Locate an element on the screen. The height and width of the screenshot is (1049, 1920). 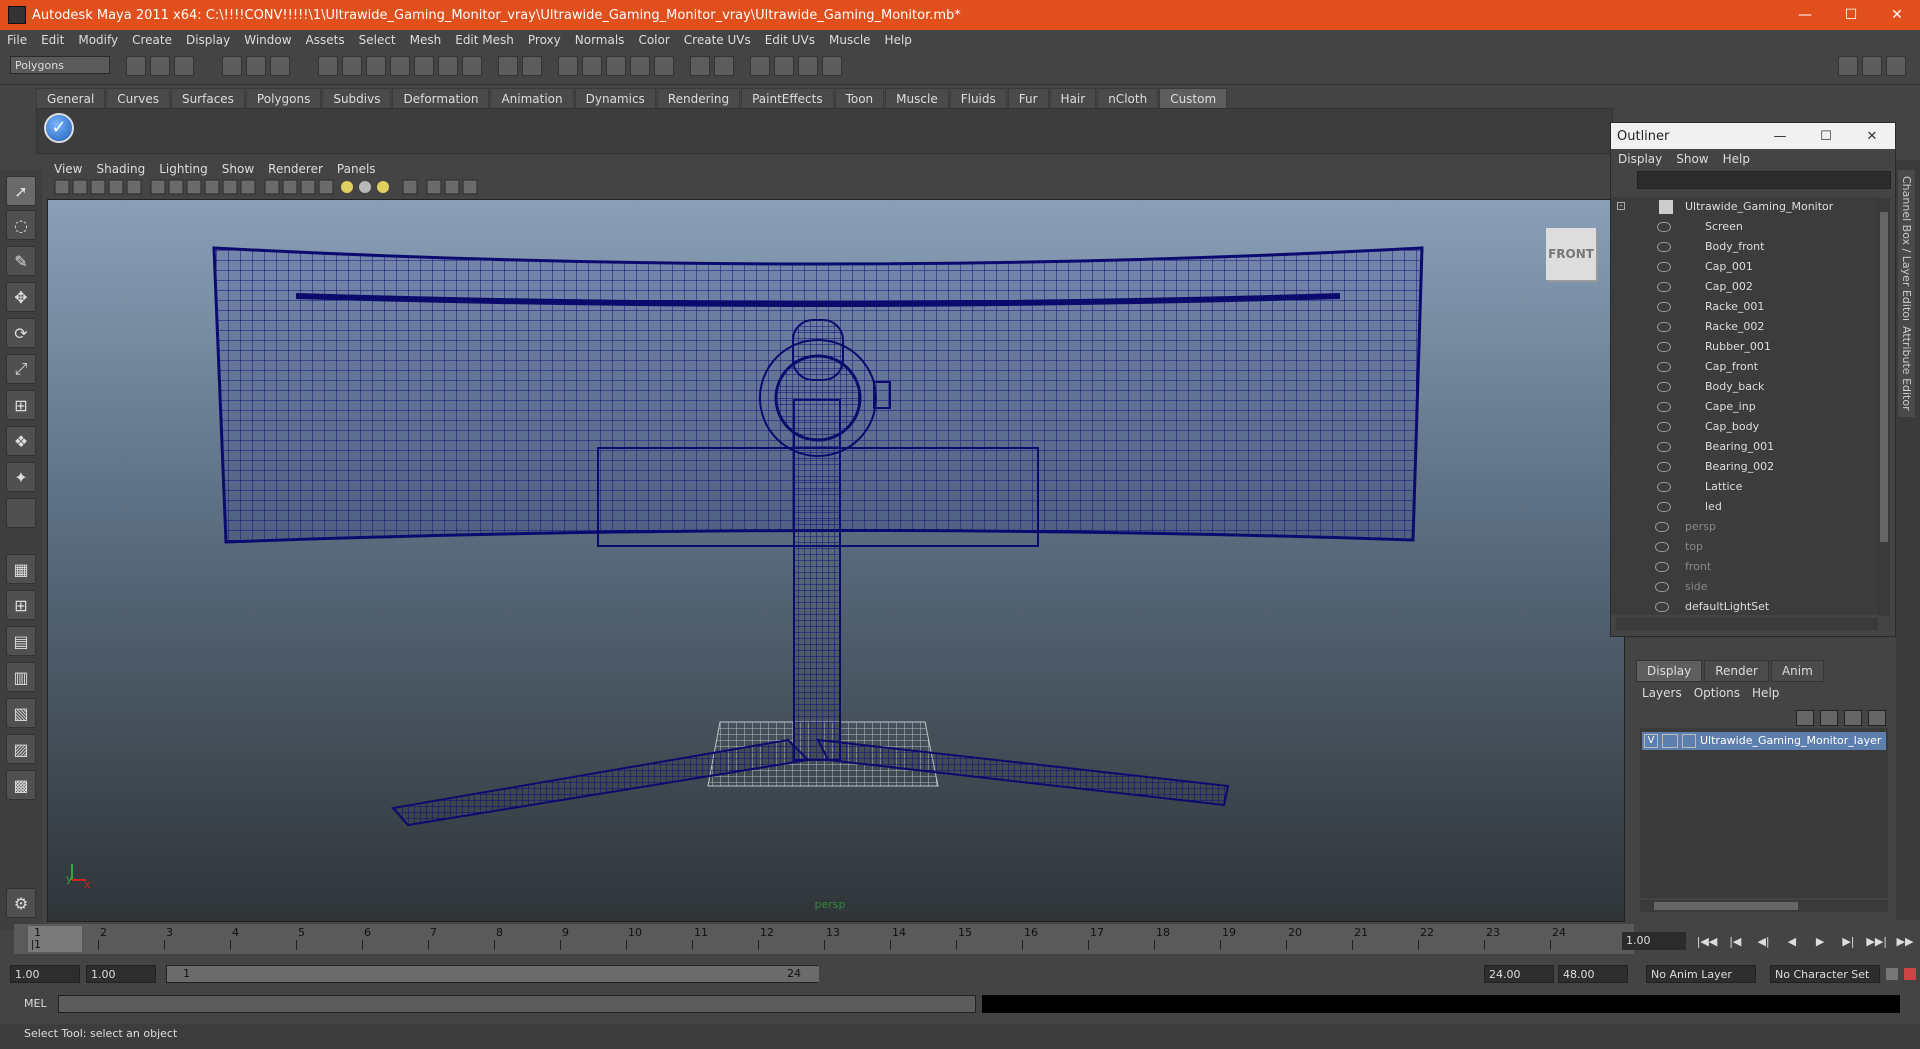
persp-outliner-layout-icon: ▤ is located at coordinates (21, 641).